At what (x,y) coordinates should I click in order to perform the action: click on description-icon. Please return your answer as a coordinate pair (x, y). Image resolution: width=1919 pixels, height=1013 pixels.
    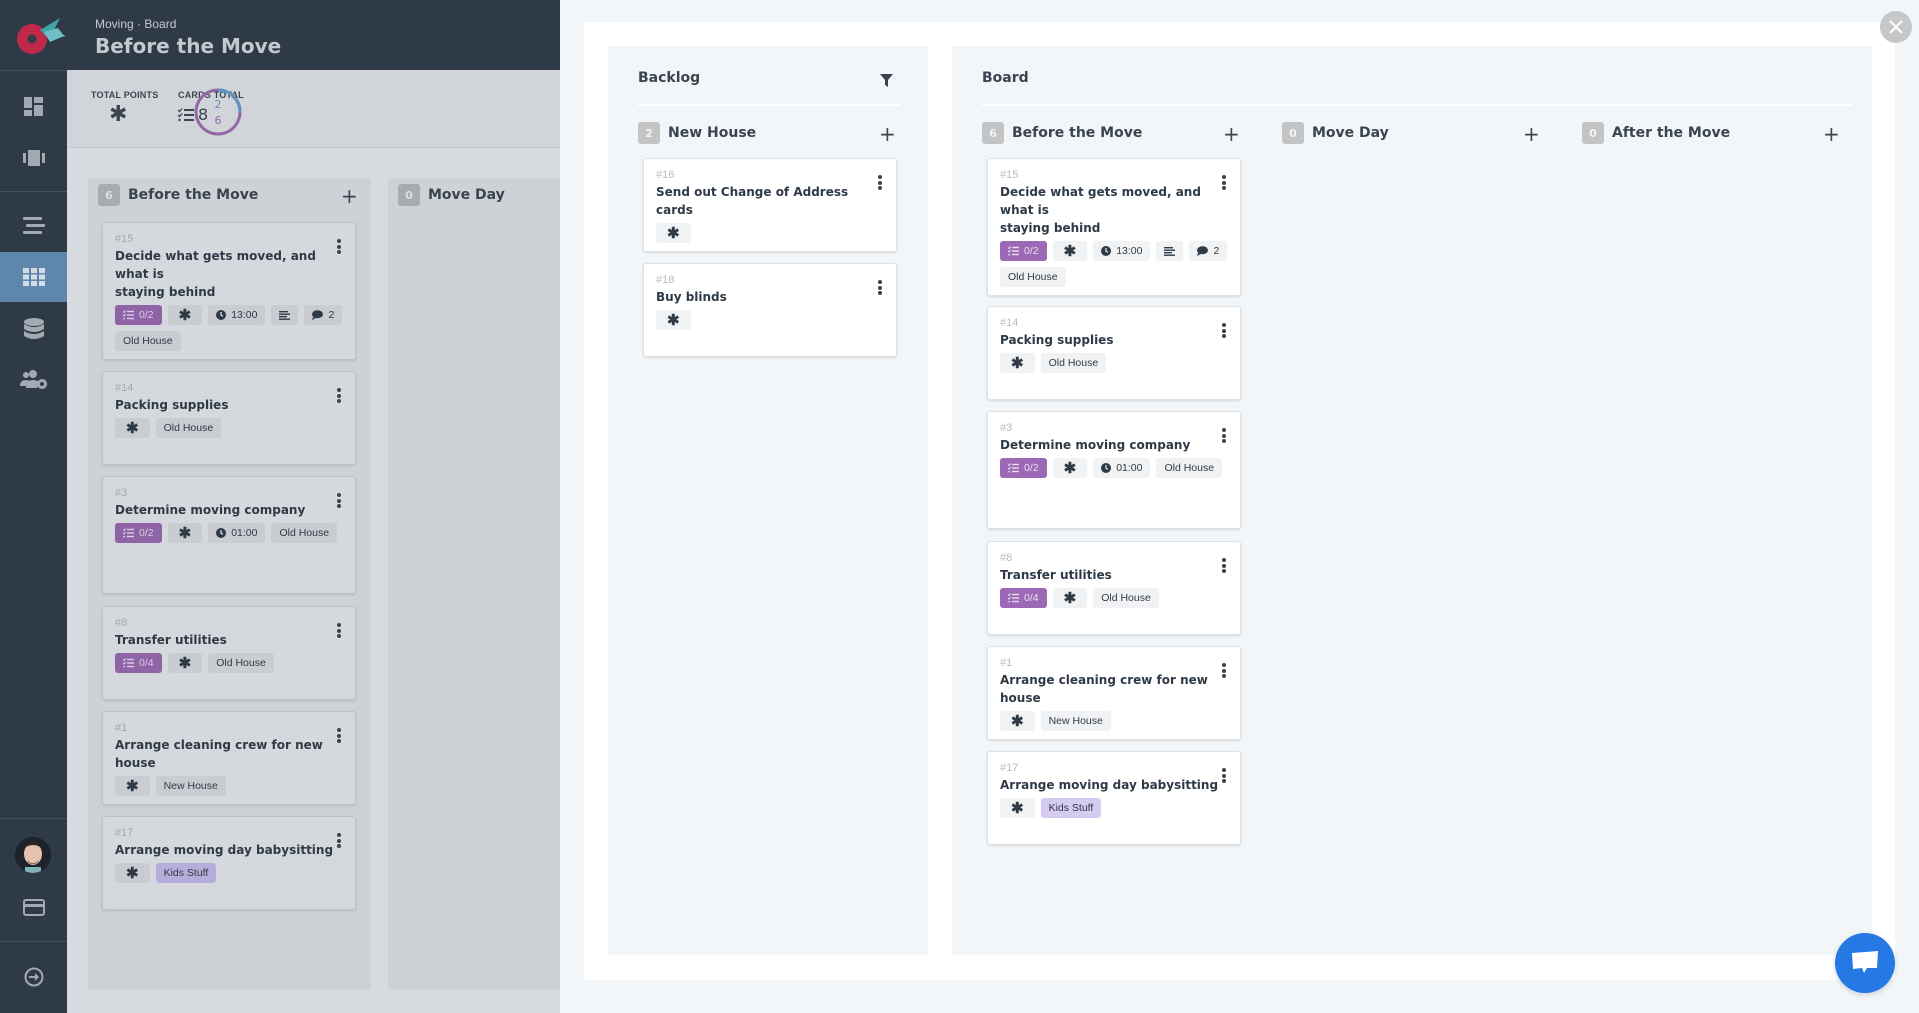
    Looking at the image, I should click on (1170, 251).